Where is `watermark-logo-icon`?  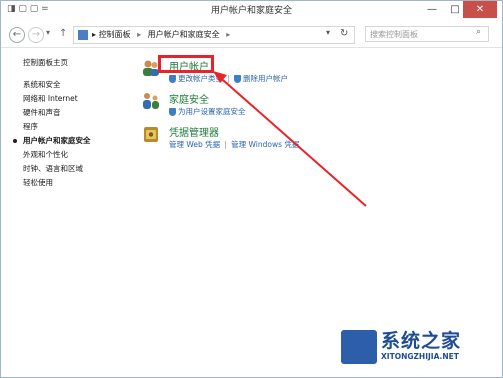 watermark-logo-icon is located at coordinates (359, 347).